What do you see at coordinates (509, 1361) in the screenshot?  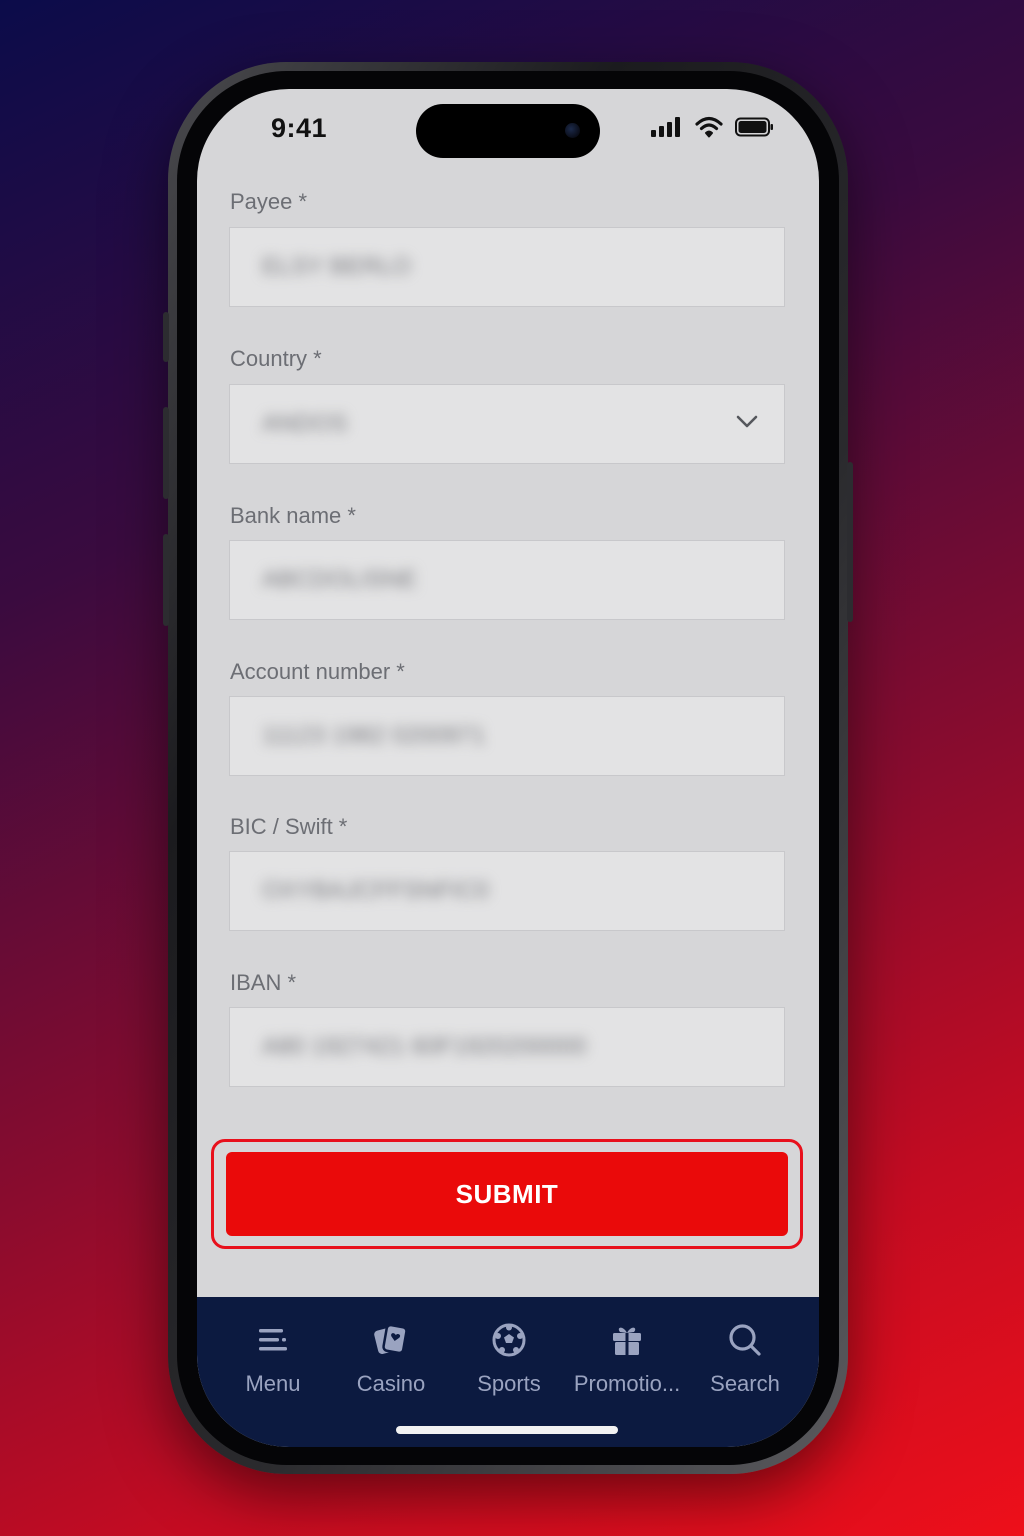 I see `nav-item-sports: Sports` at bounding box center [509, 1361].